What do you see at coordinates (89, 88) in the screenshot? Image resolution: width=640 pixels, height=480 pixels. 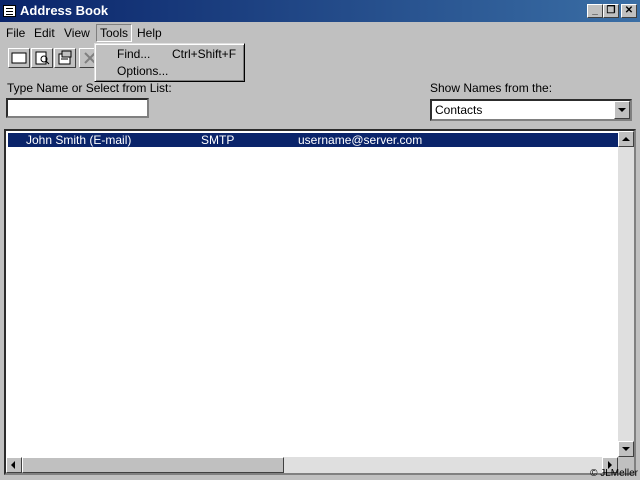 I see `search-label: Type Name or Select from List:` at bounding box center [89, 88].